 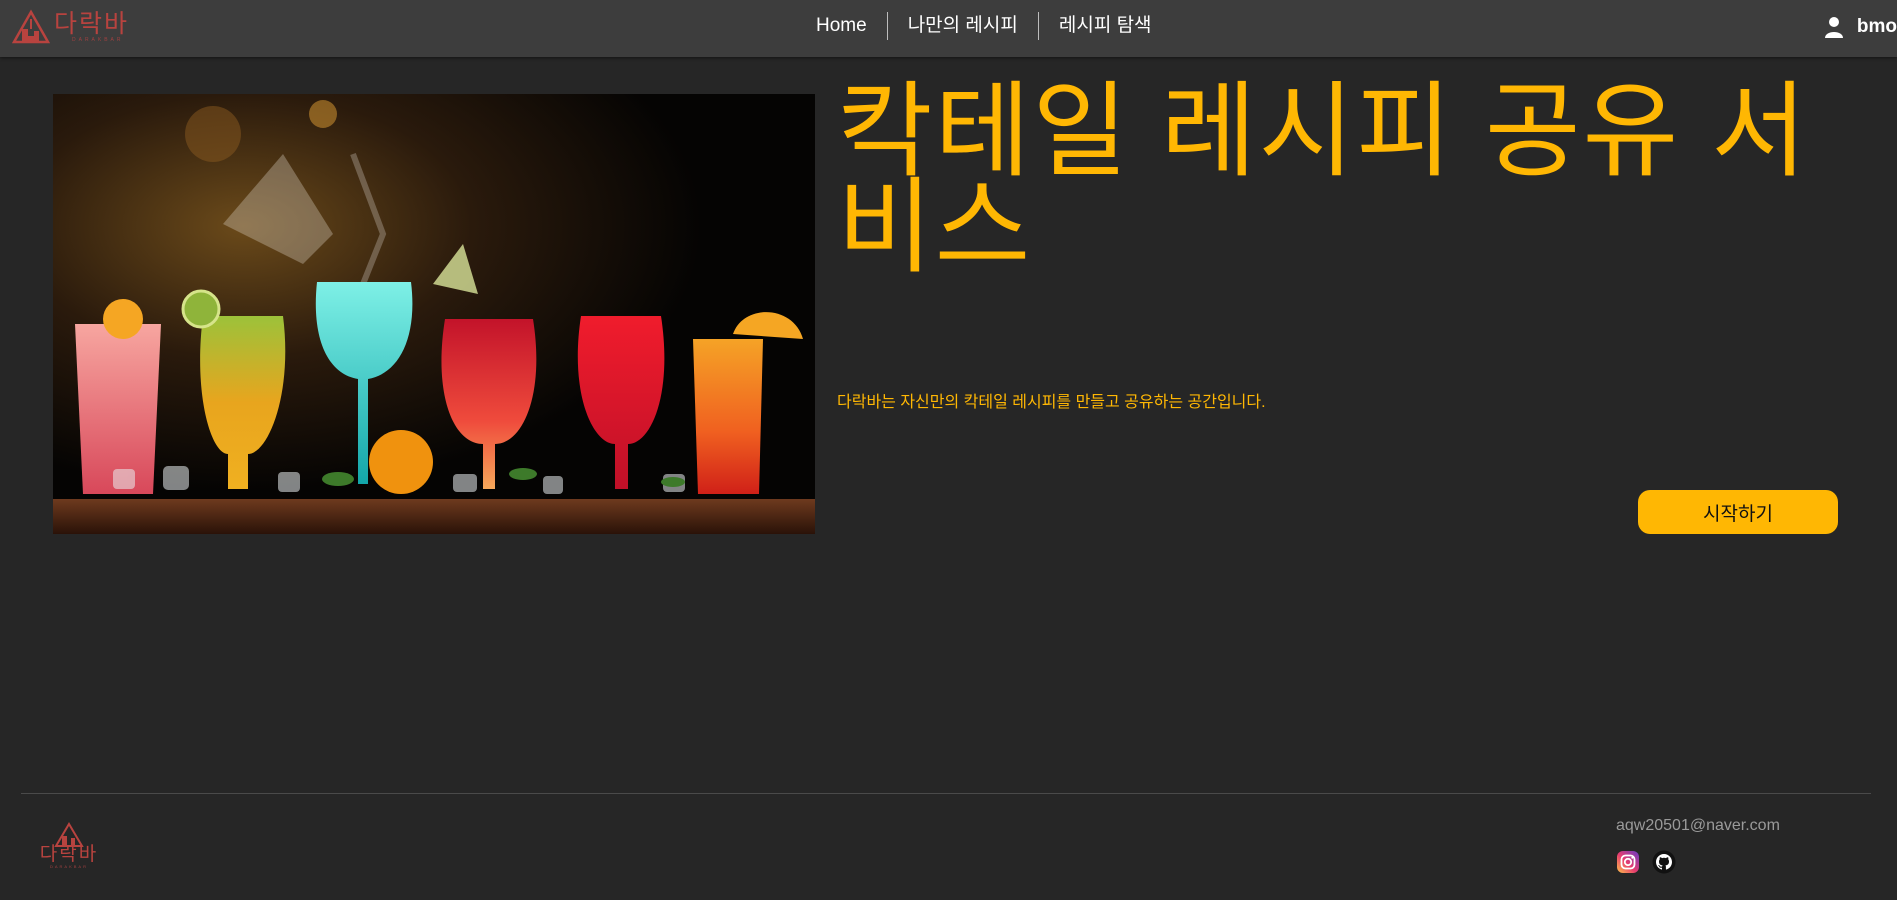 I want to click on logo-mark-icon, so click(x=31, y=26).